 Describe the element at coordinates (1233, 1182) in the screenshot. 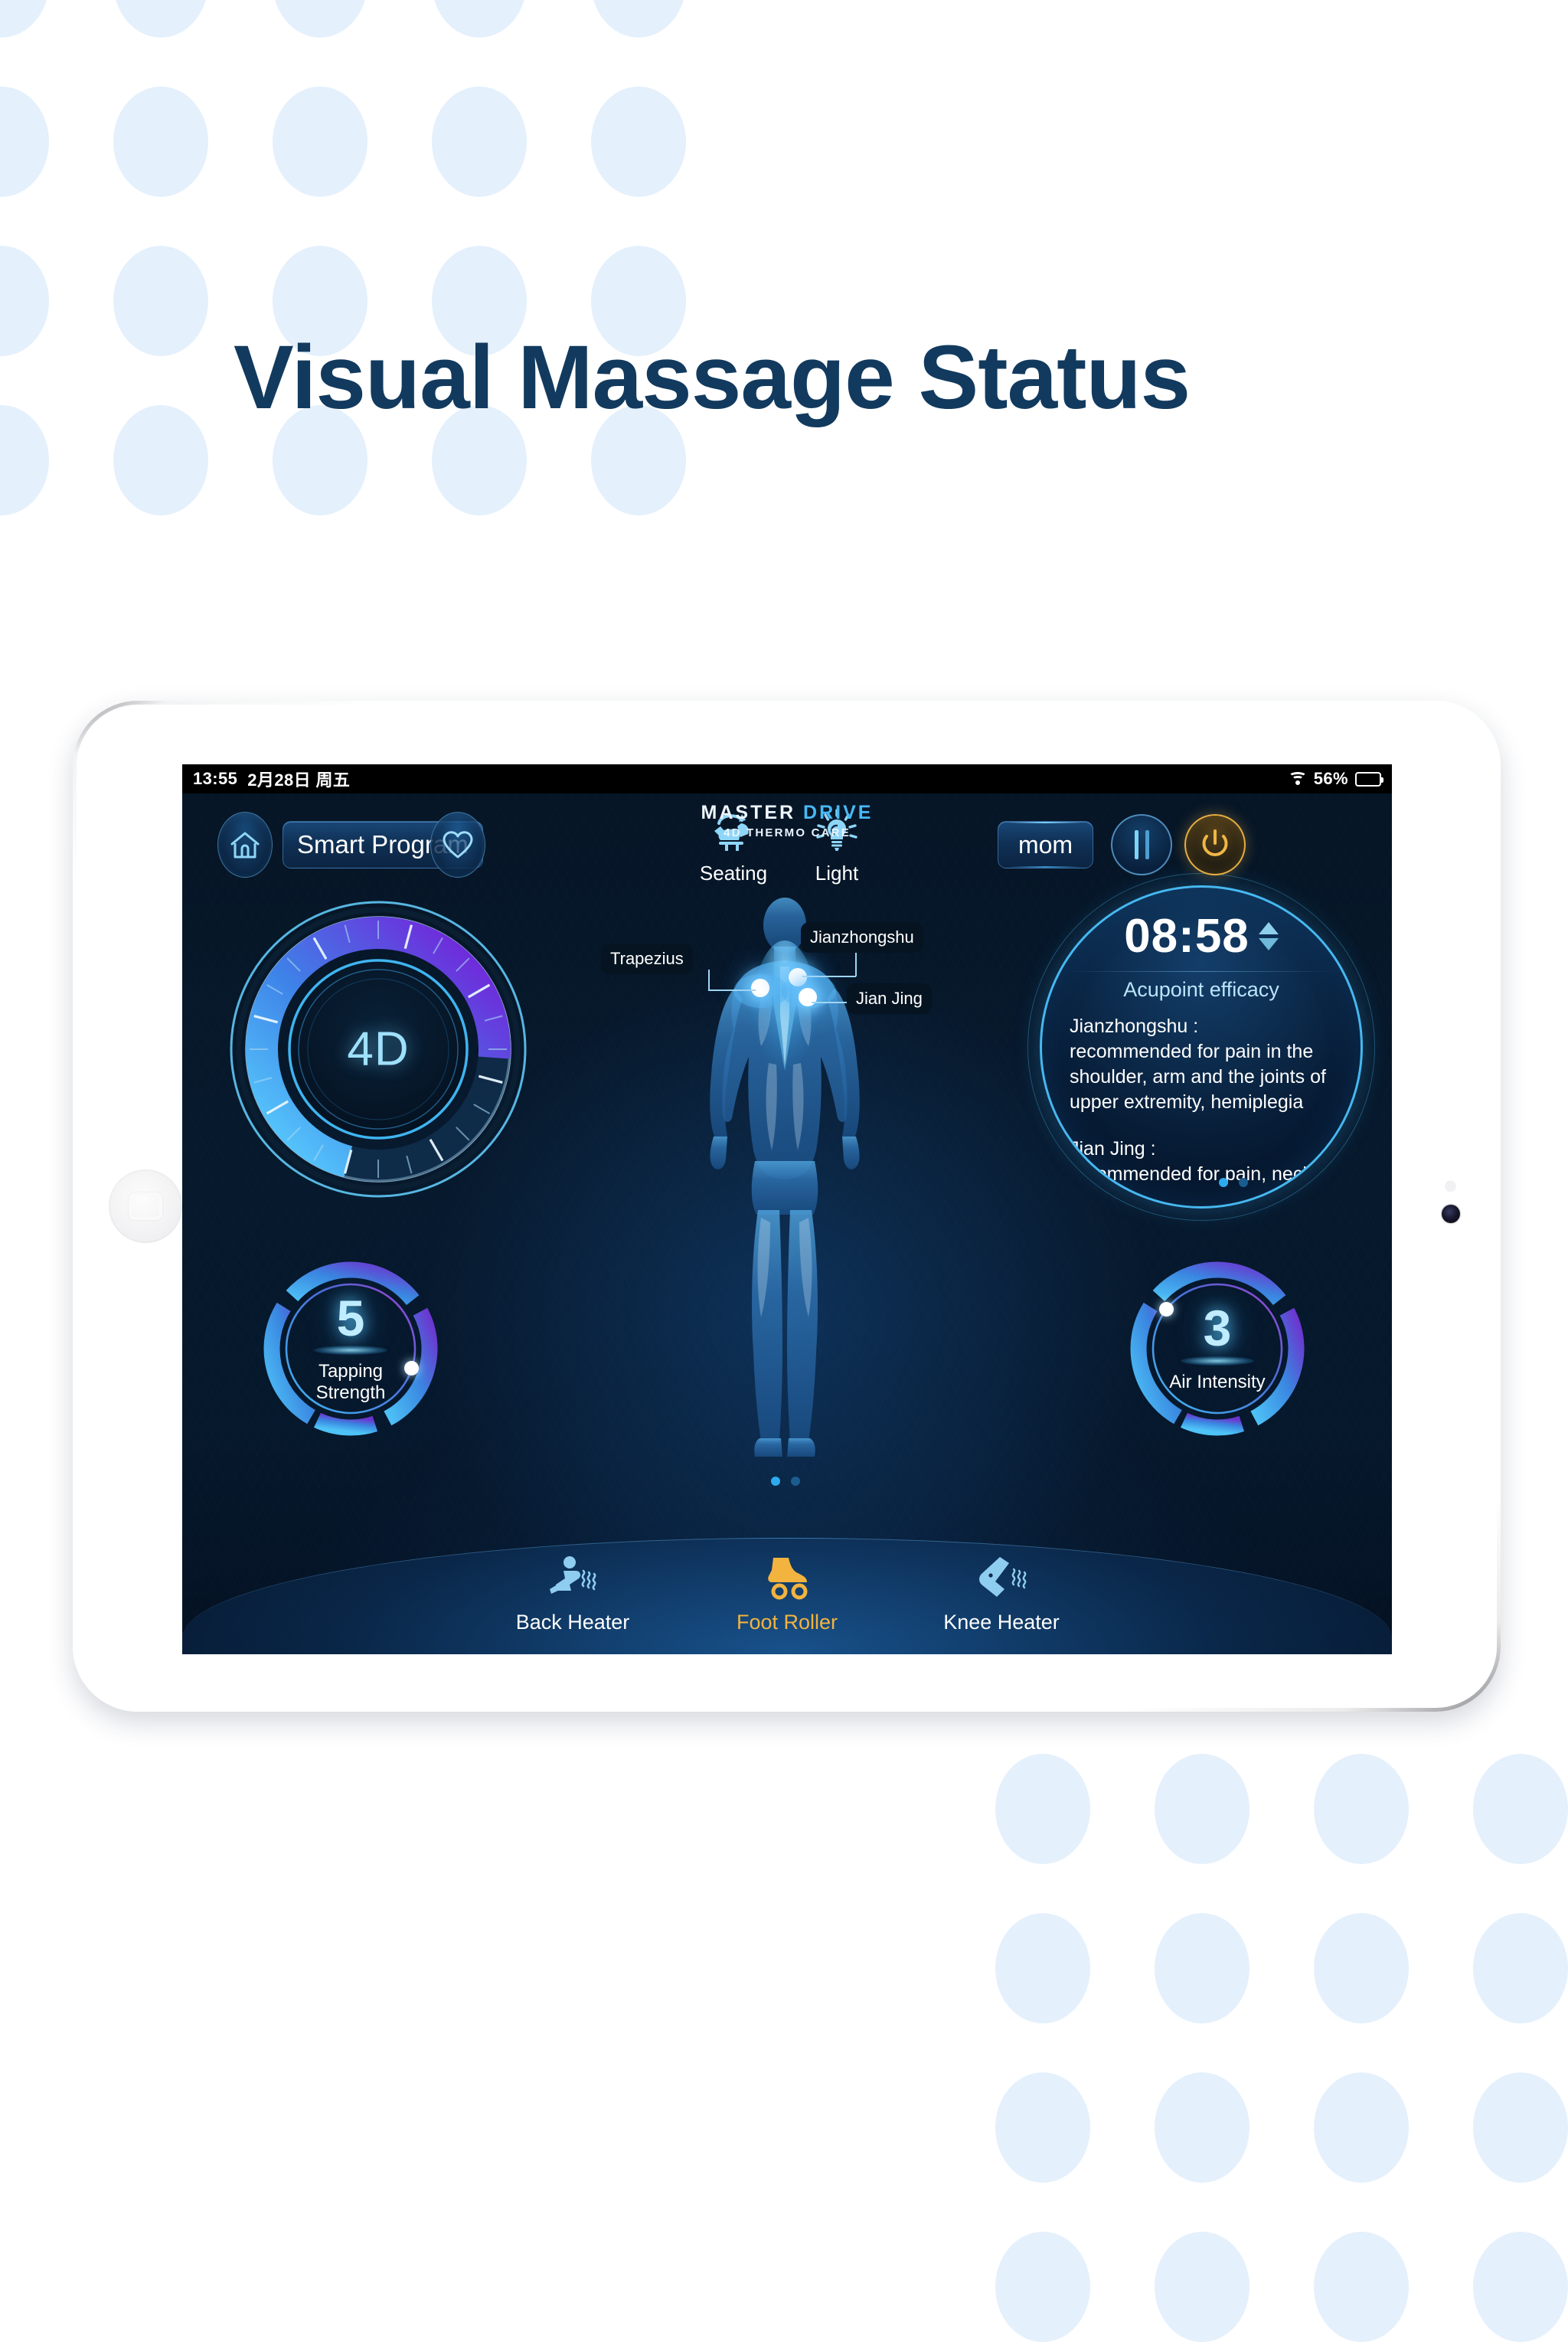

I see `info-panel-page-dots` at that location.